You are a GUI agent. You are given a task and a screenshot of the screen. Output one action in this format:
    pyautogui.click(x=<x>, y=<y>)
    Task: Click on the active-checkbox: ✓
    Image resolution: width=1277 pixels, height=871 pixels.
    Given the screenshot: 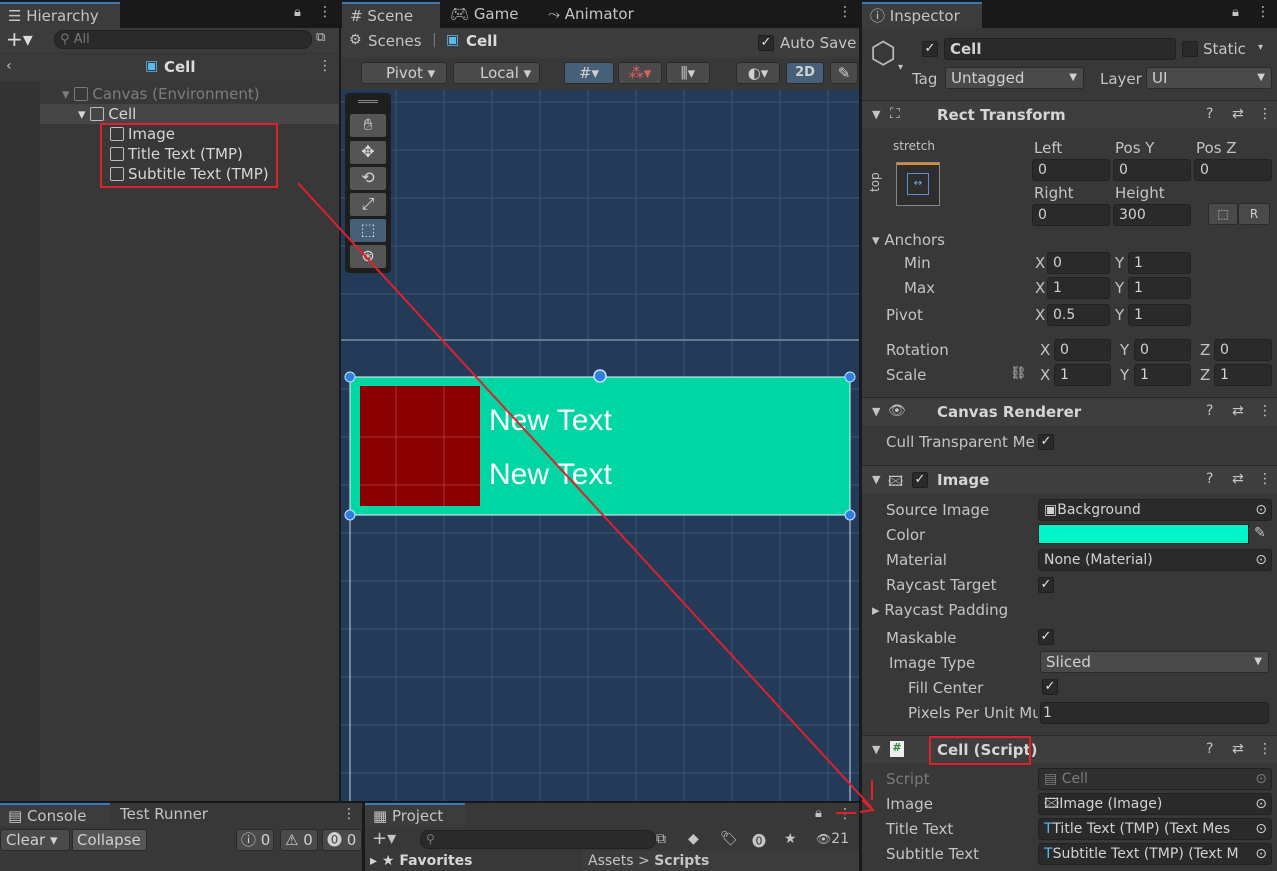 What is the action you would take?
    pyautogui.click(x=930, y=49)
    